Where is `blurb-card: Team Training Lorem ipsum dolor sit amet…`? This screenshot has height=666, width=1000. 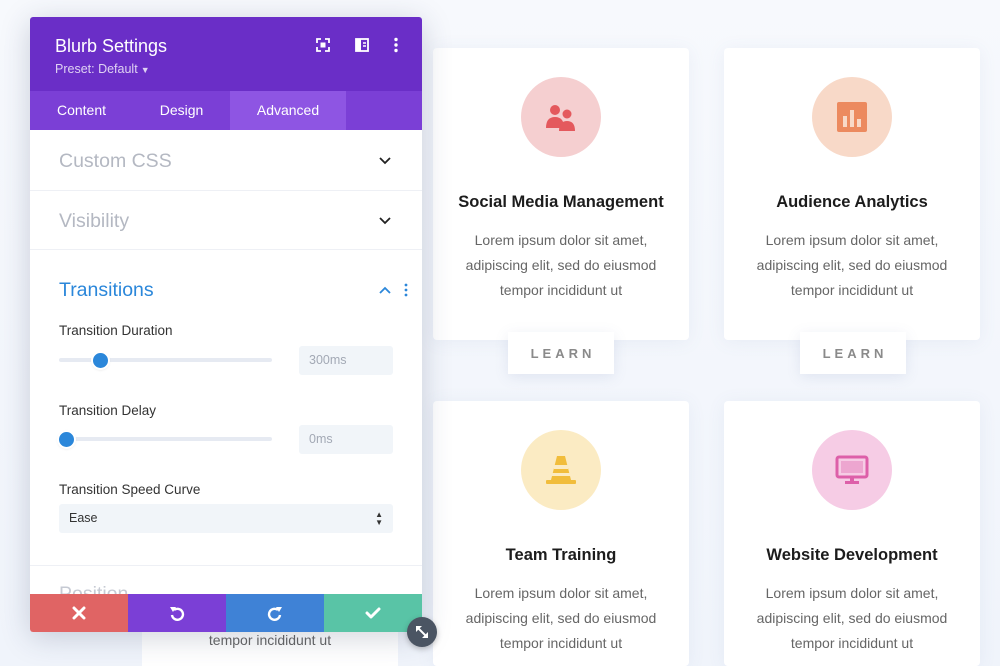 blurb-card: Team Training Lorem ipsum dolor sit amet… is located at coordinates (561, 533).